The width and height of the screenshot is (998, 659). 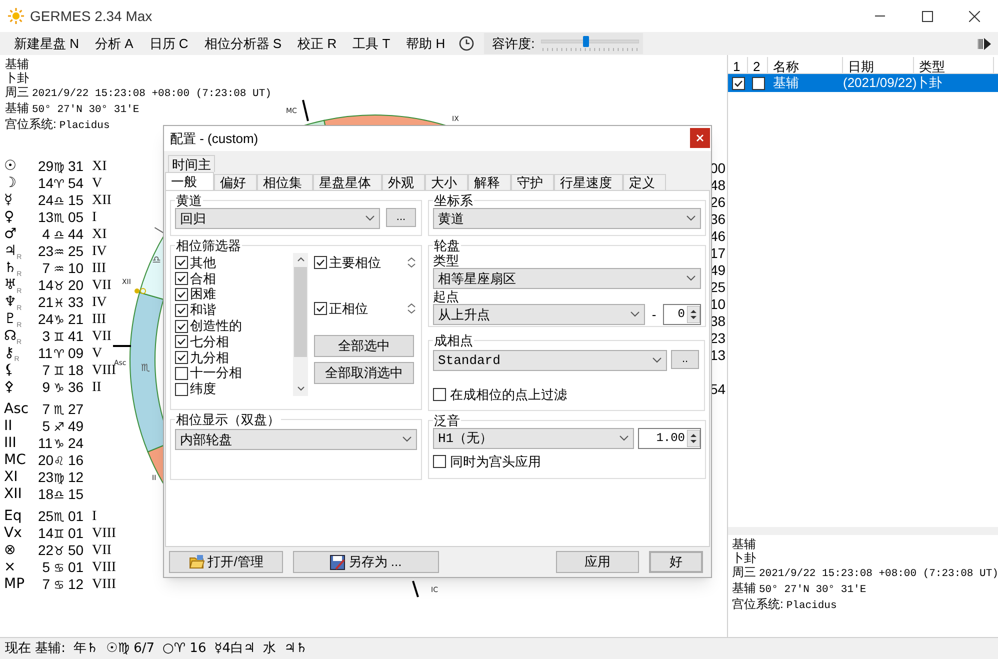 What do you see at coordinates (189, 181) in the screenshot?
I see `tab: 一般` at bounding box center [189, 181].